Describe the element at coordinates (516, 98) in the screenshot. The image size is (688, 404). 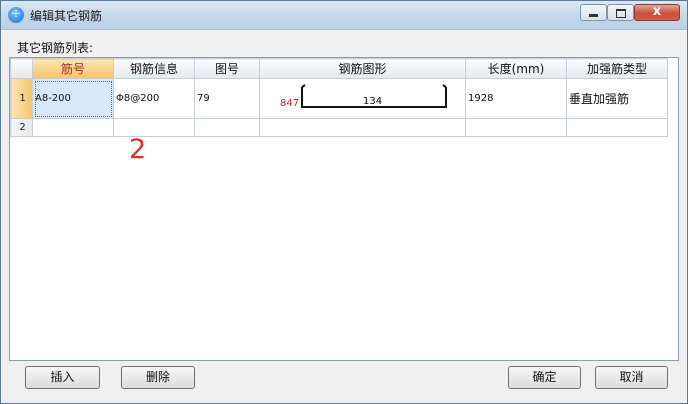
I see `cell-length: 1928` at that location.